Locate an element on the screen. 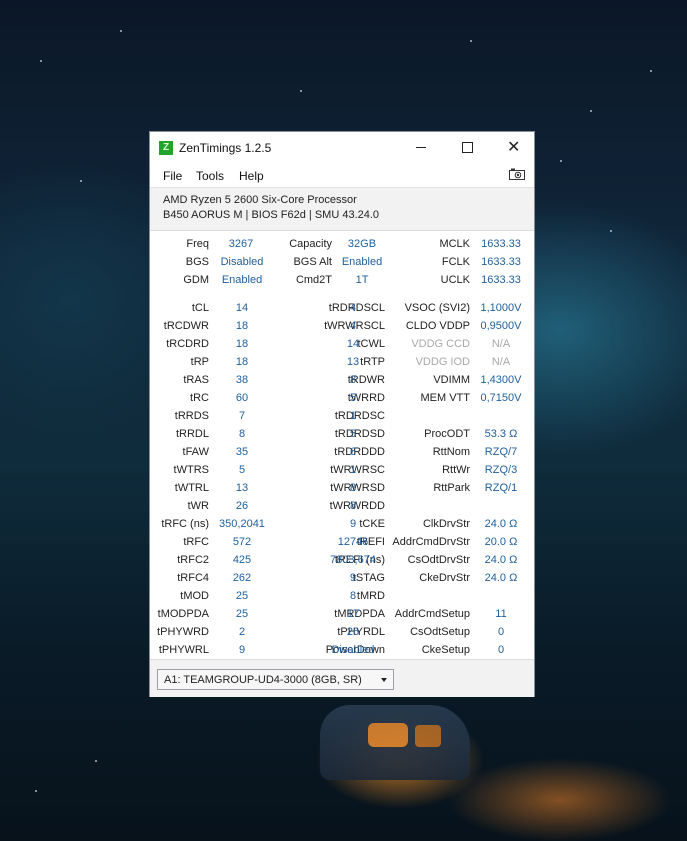  freq-label: Freq is located at coordinates (197, 244).